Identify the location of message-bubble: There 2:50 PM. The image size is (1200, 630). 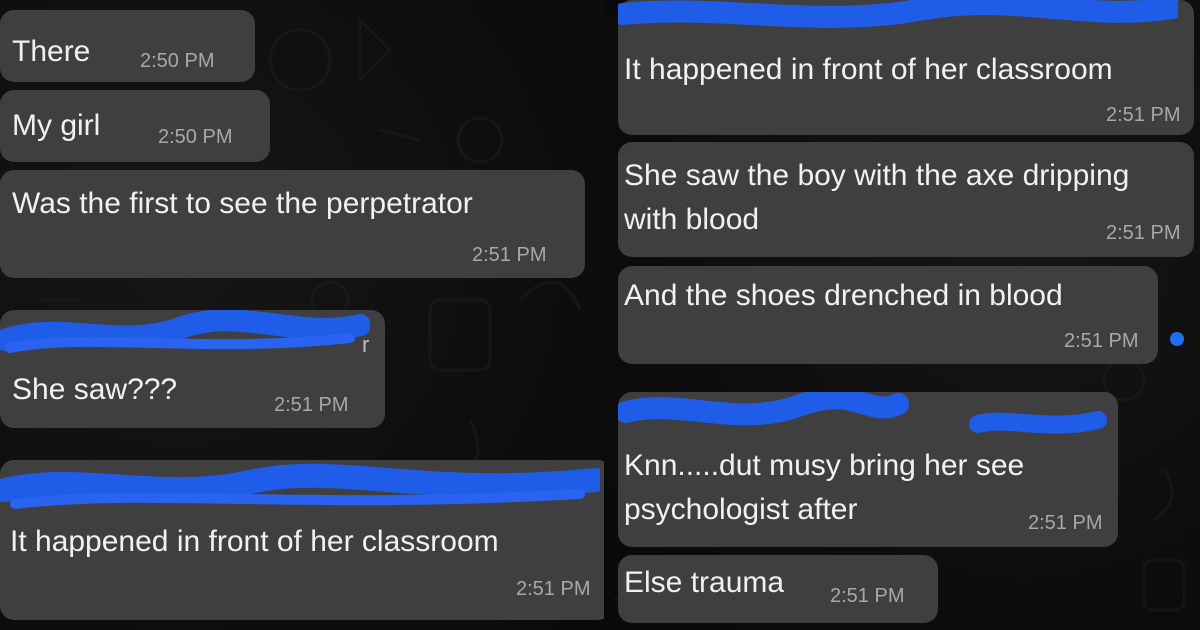
(127, 46).